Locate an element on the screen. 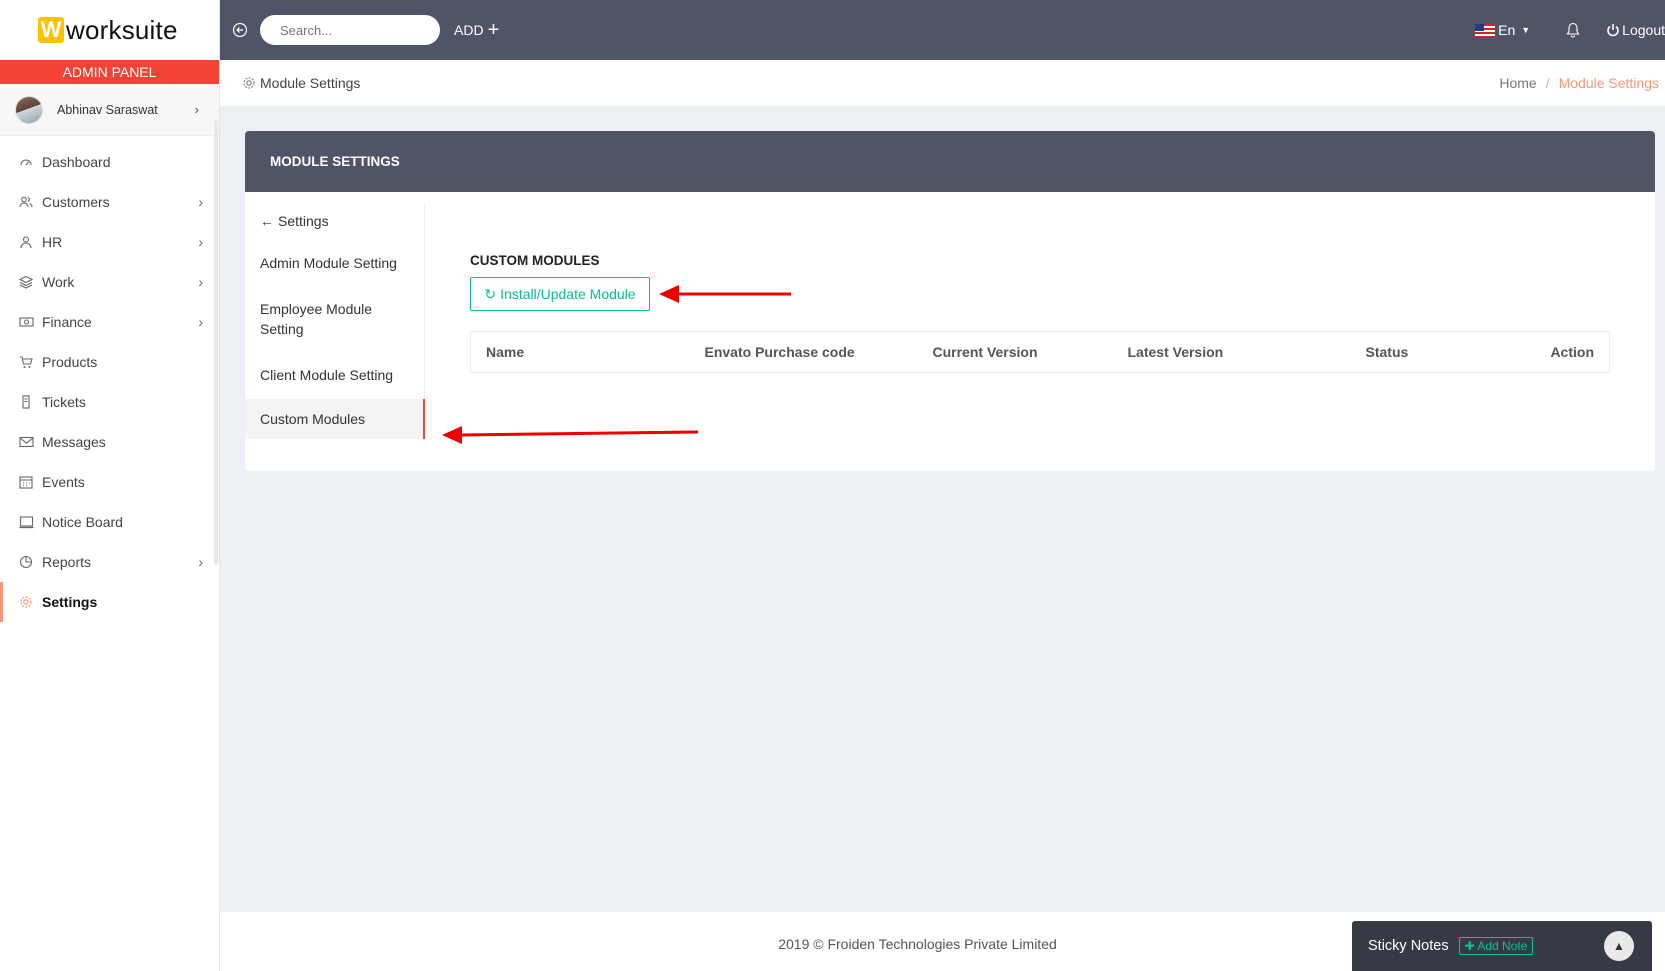 This screenshot has width=1665, height=971. topbar-right: En ▼ Logout is located at coordinates (1570, 30).